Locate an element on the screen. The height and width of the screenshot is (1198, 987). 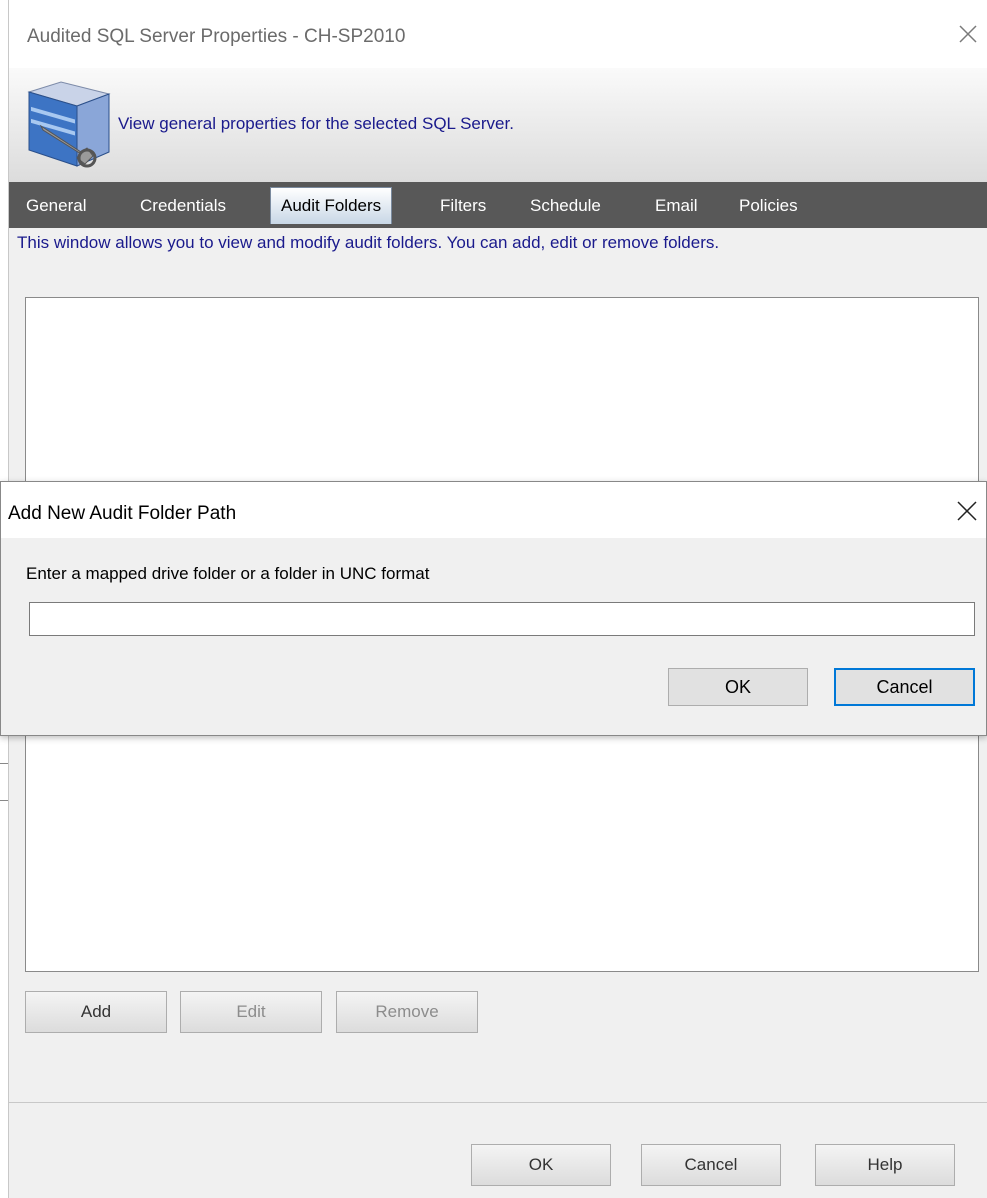
folder-path-input is located at coordinates (502, 619).